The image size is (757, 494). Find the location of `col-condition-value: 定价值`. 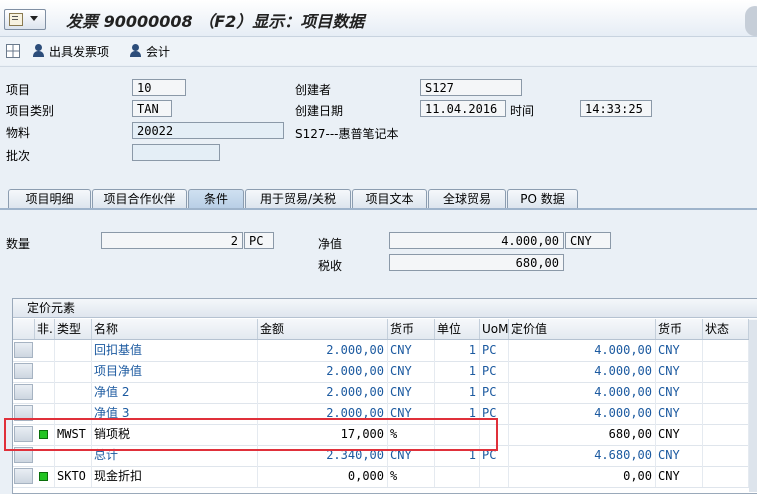

col-condition-value: 定价值 is located at coordinates (582, 329).